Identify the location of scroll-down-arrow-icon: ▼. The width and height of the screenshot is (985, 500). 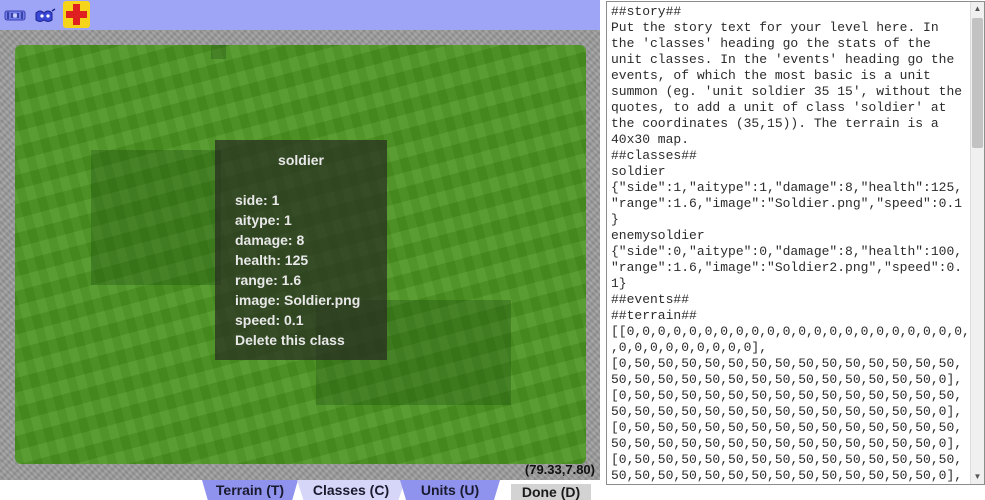
(977, 477).